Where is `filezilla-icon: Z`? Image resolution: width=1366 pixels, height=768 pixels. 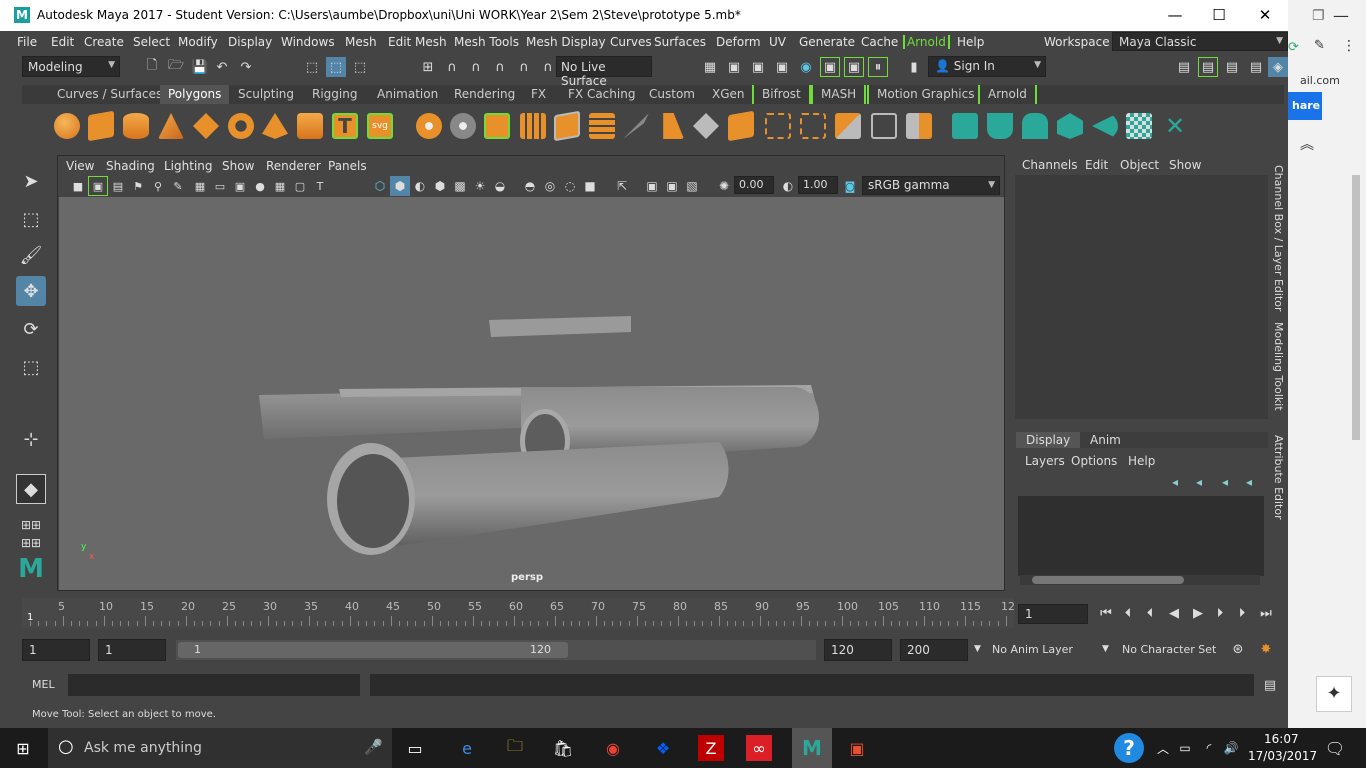
filezilla-icon: Z is located at coordinates (711, 748).